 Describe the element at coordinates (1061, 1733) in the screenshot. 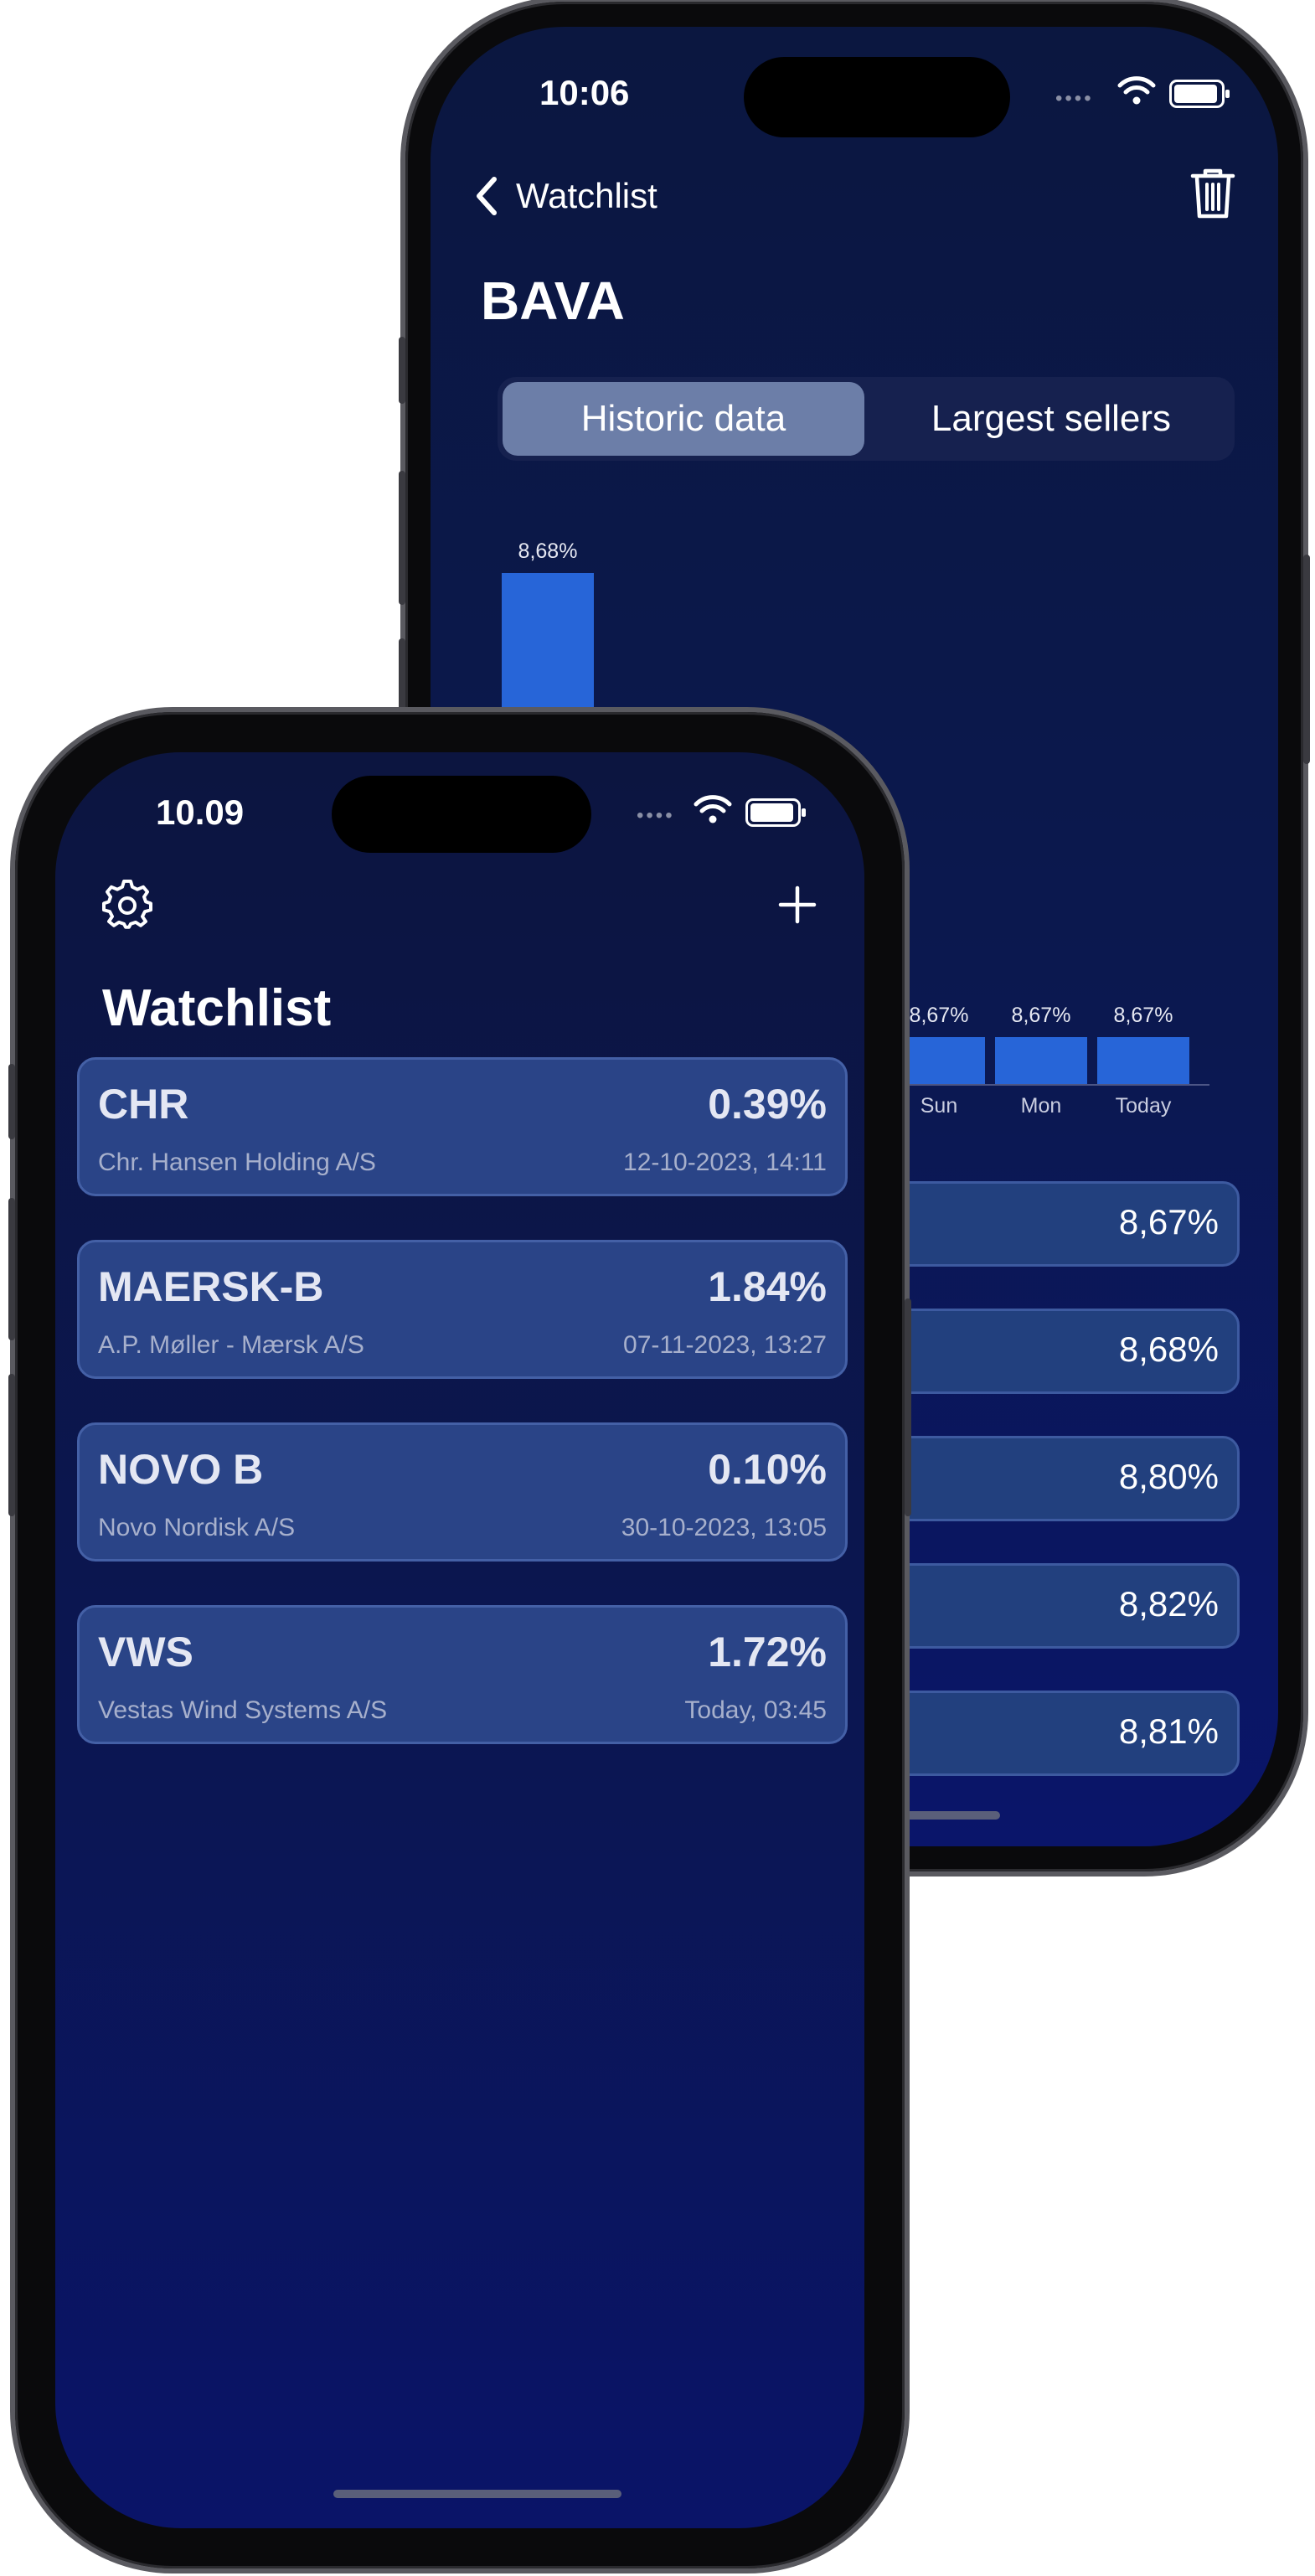

I see `list-item: 8,81%` at that location.